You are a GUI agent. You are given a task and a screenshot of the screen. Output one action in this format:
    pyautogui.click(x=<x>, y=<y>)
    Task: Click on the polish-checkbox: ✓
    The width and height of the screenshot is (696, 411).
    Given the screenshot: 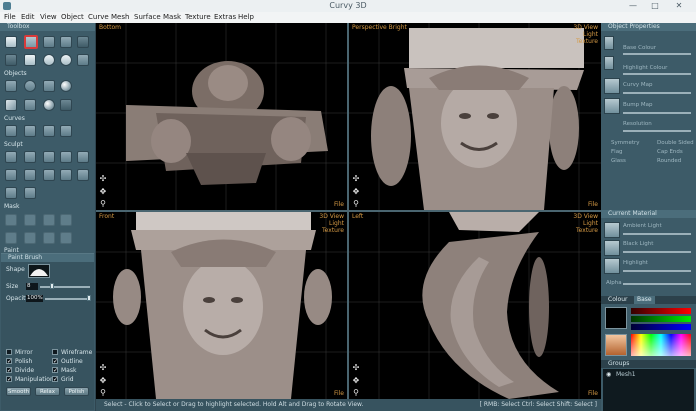 What is the action you would take?
    pyautogui.click(x=9, y=361)
    